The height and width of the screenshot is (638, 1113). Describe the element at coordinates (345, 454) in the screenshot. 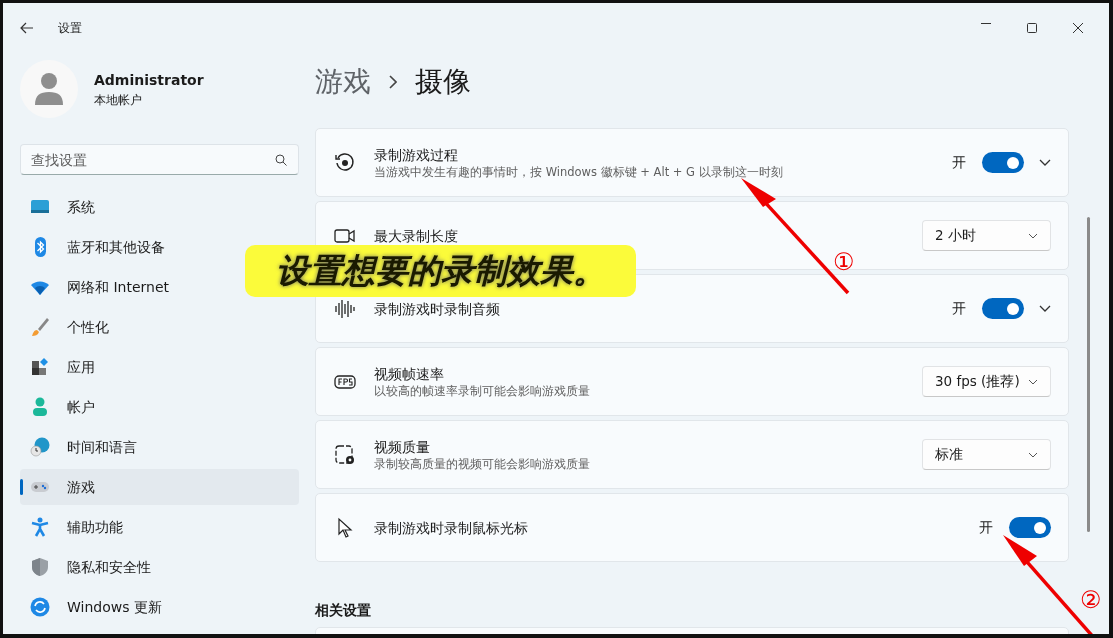

I see `video-settings-icon` at that location.